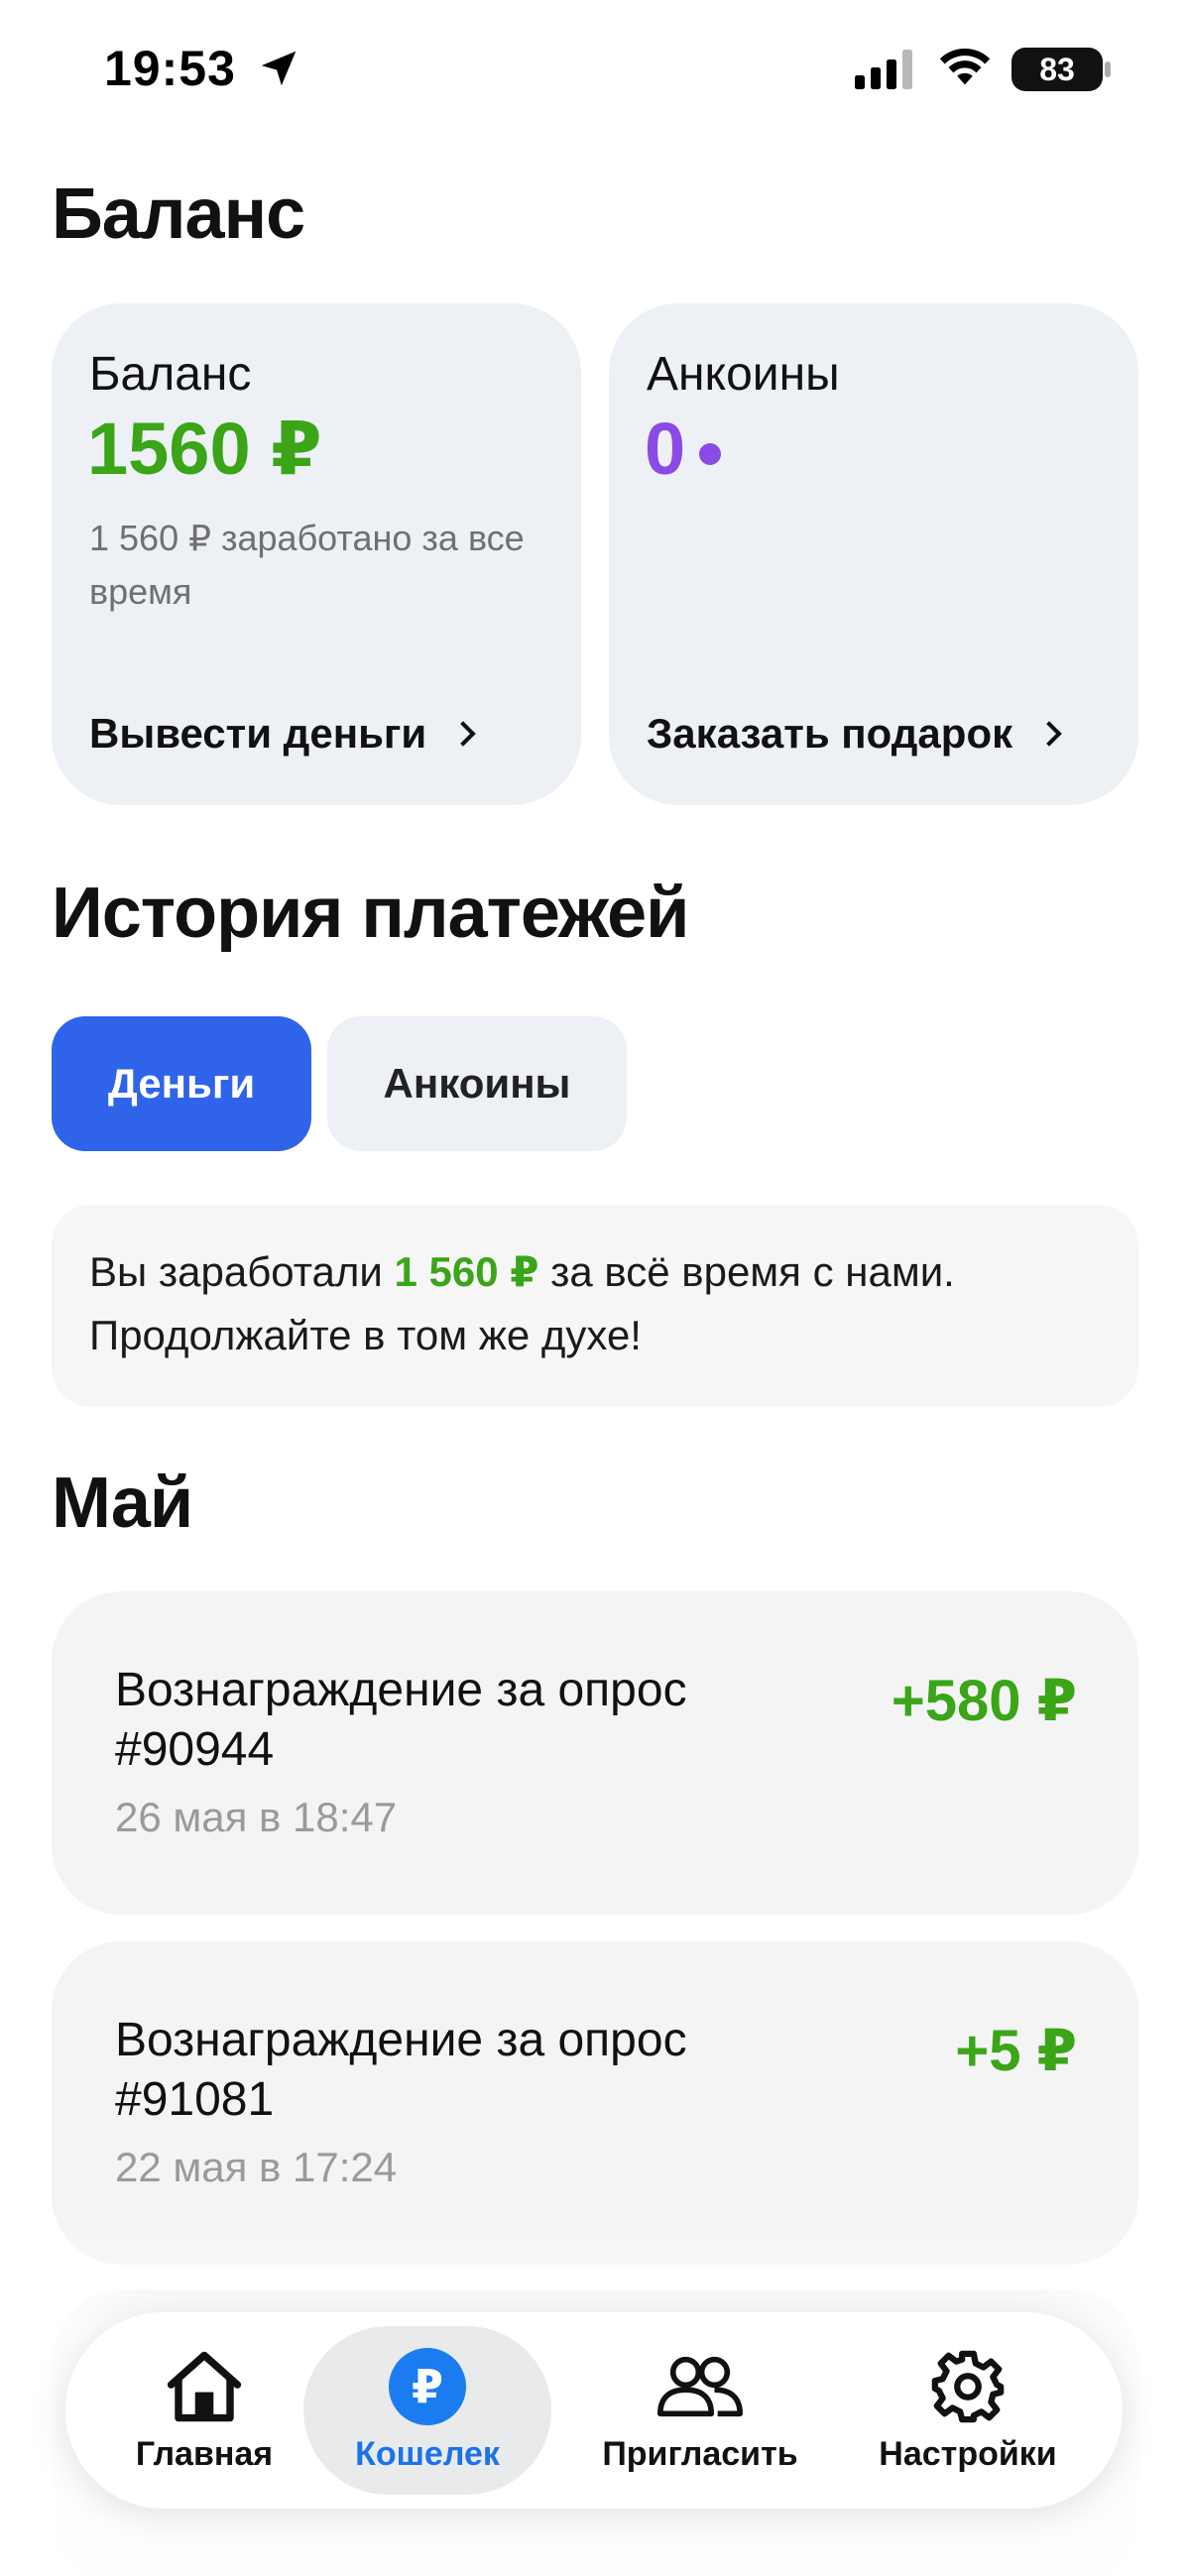  Describe the element at coordinates (258, 733) in the screenshot. I see `withdraw-money-label: Вывести деньги` at that location.